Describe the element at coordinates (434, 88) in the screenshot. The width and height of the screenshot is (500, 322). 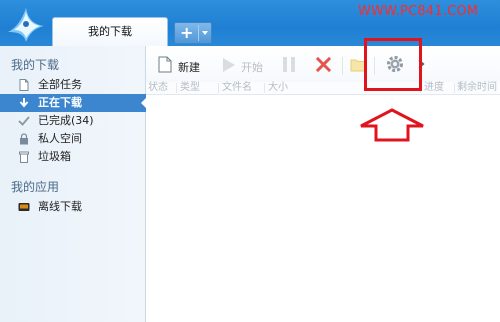
I see `column-progress: 进度` at that location.